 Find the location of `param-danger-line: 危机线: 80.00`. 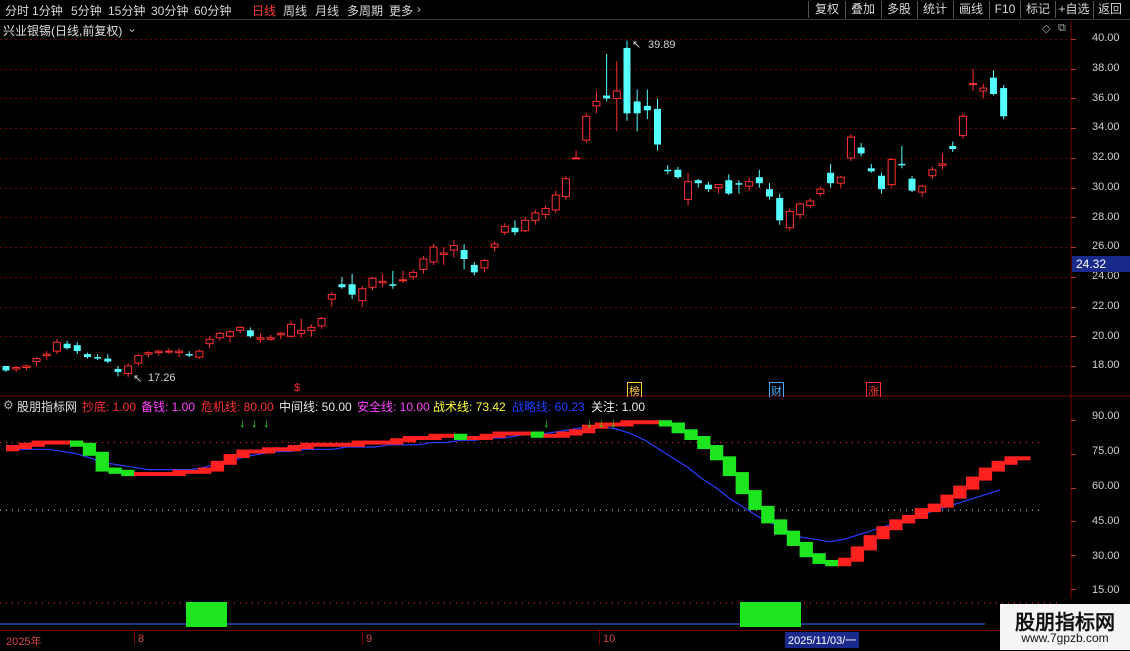

param-danger-line: 危机线: 80.00 is located at coordinates (237, 407).